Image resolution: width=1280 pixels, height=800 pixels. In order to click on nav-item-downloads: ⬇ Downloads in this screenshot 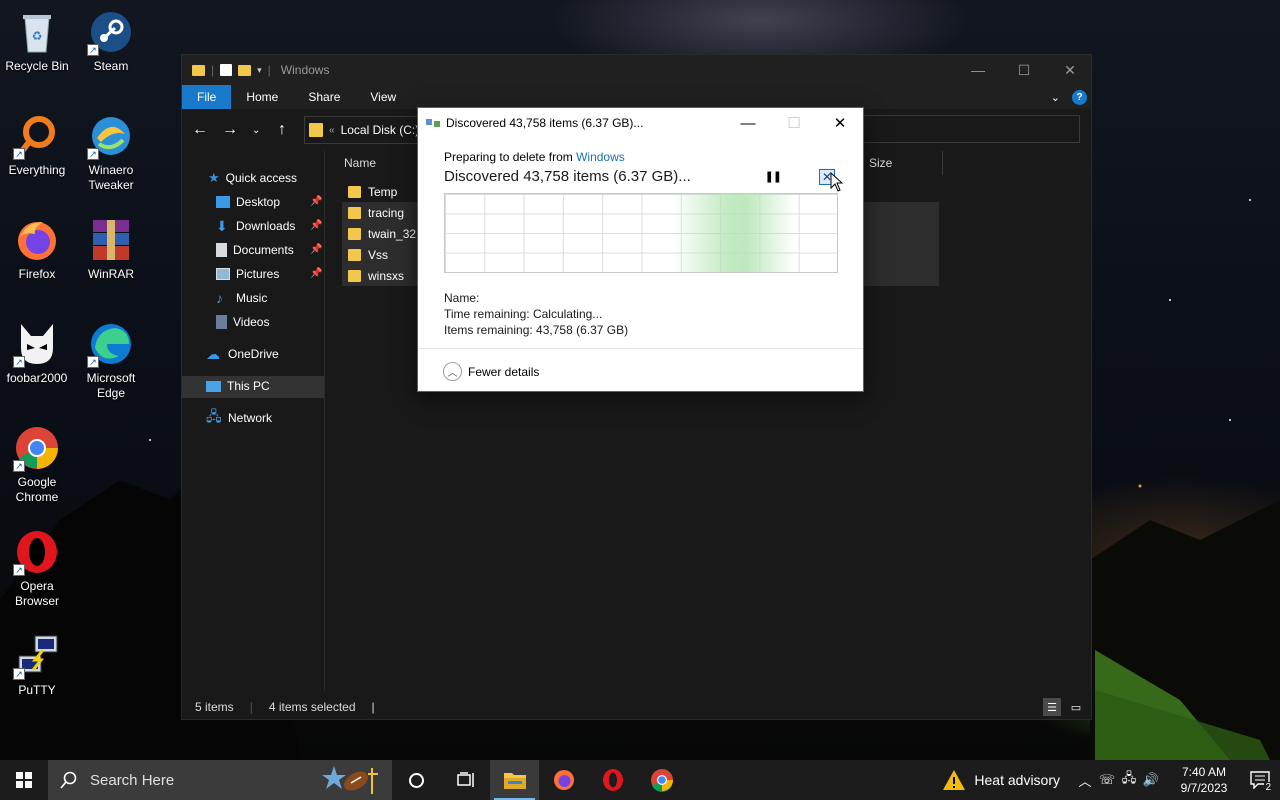, I will do `click(255, 226)`.